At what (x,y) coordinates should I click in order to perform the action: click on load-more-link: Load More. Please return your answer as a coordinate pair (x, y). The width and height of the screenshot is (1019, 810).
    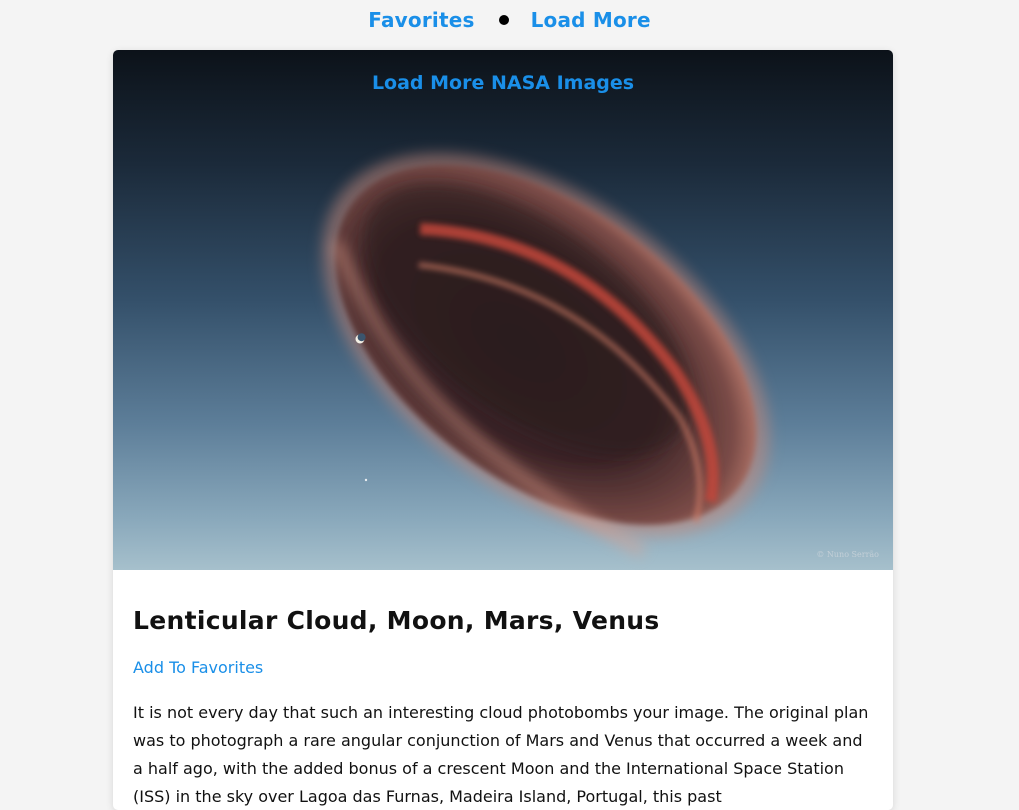
    Looking at the image, I should click on (591, 20).